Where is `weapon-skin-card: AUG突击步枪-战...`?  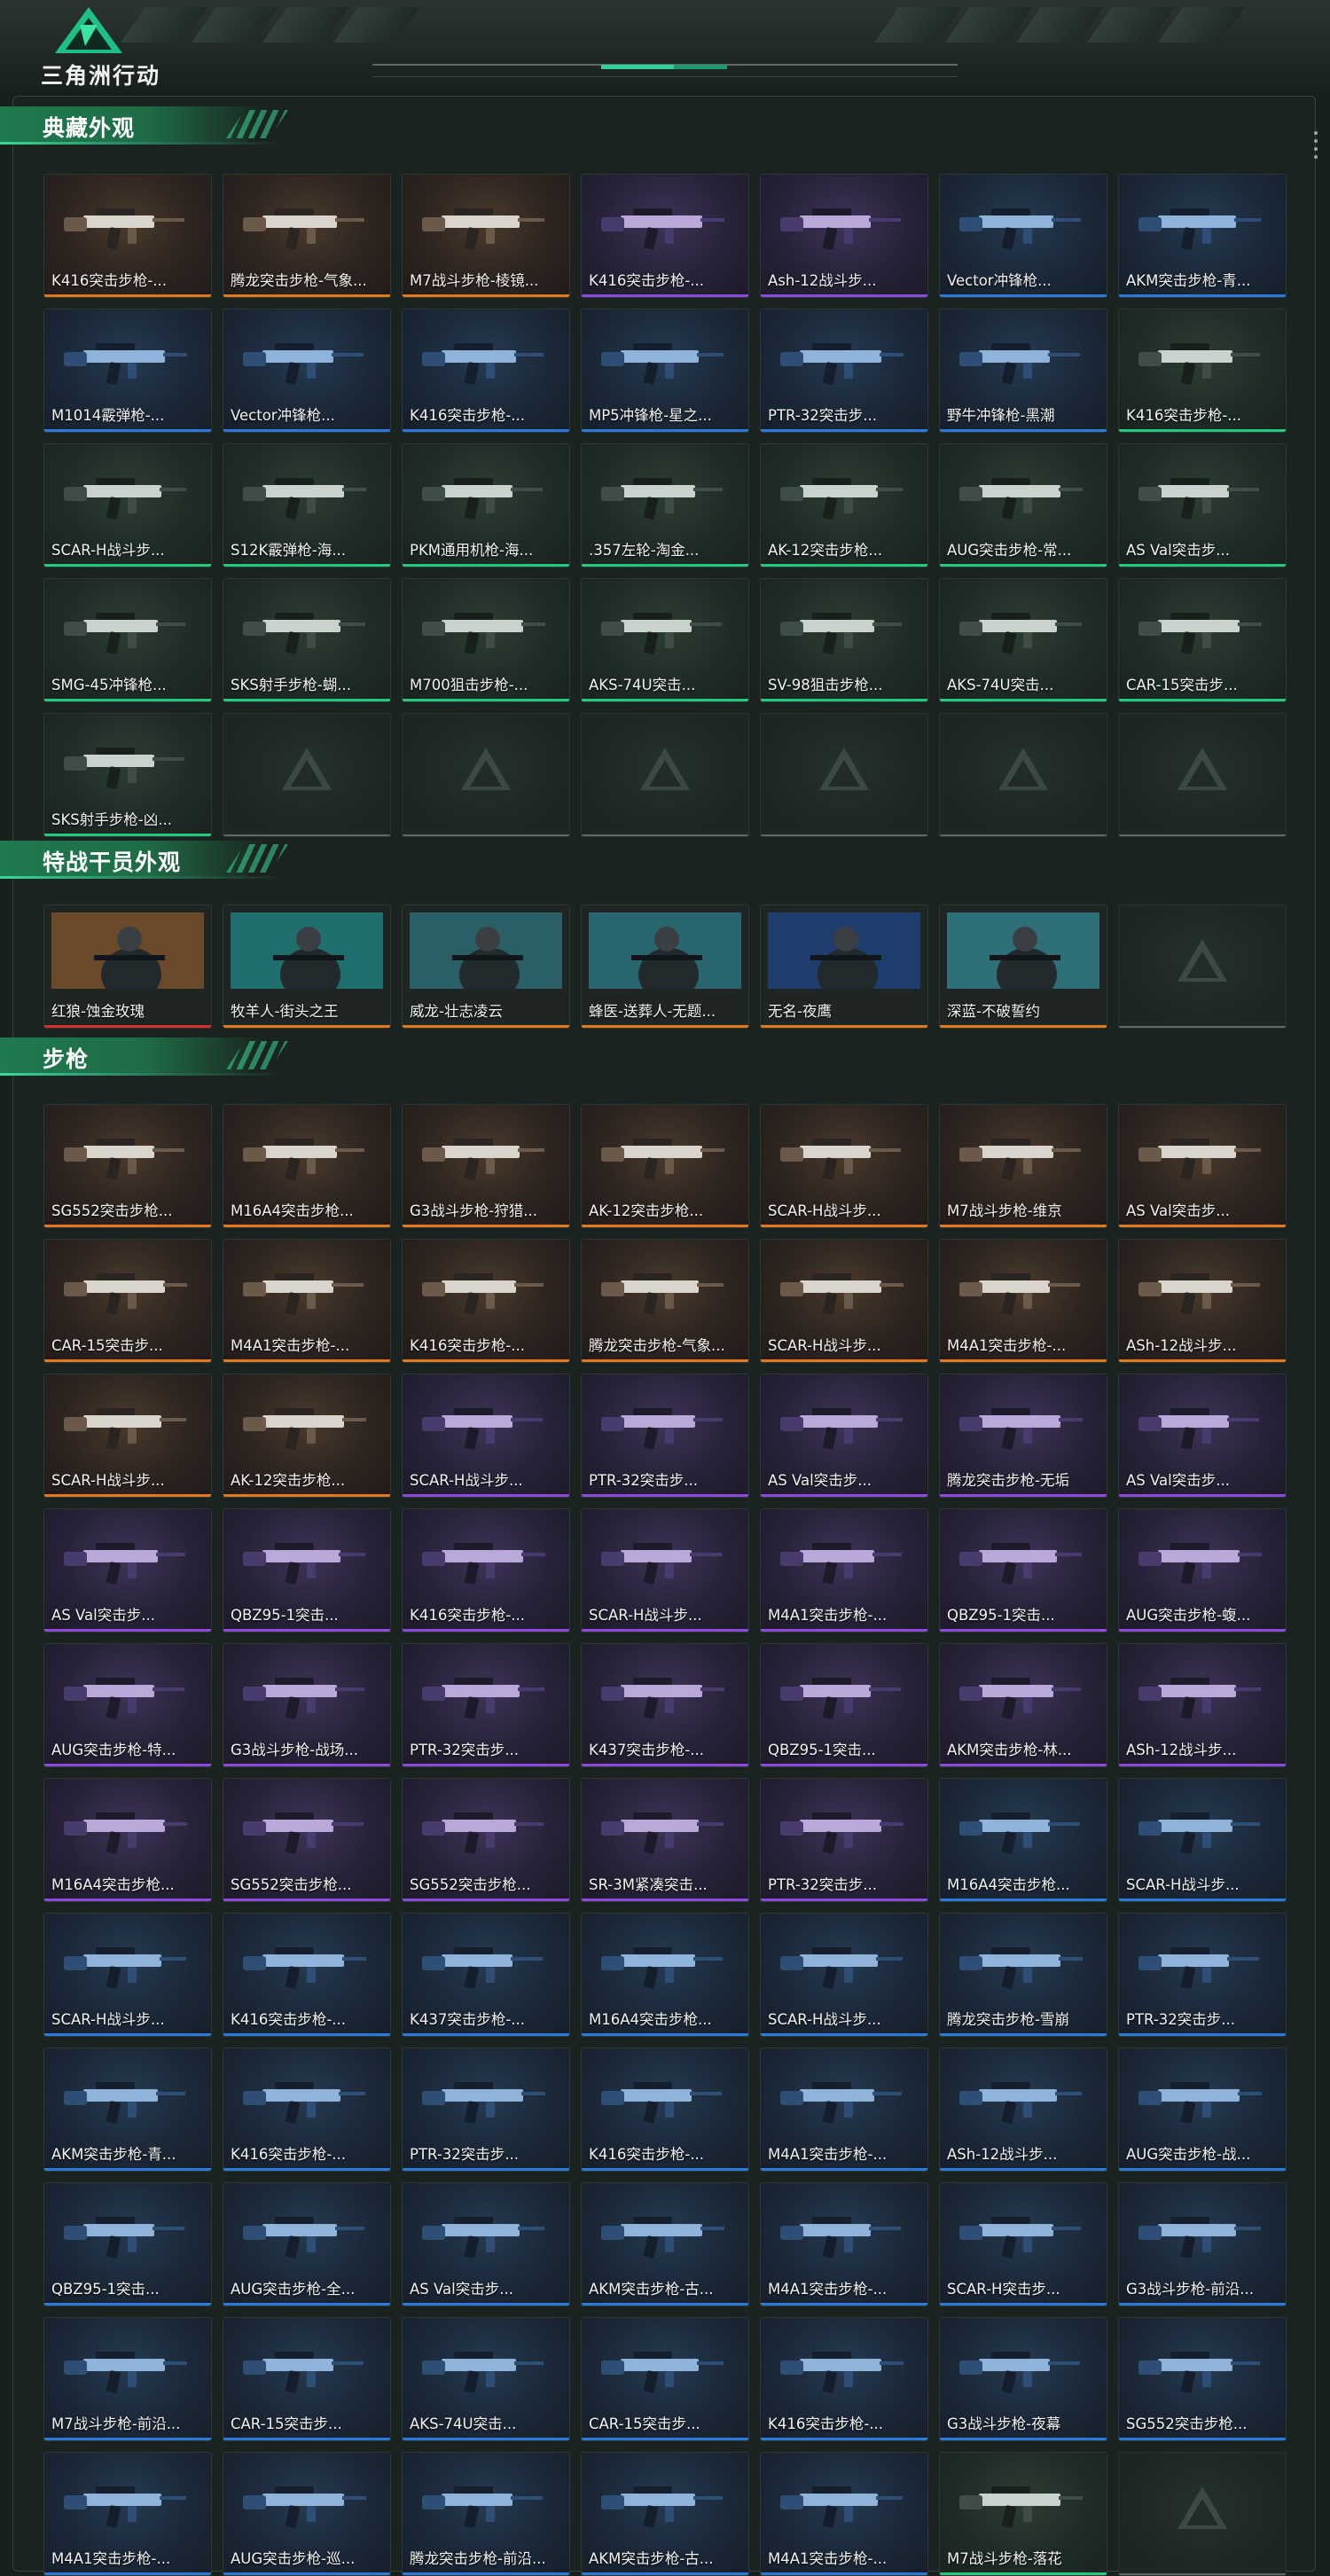
weapon-skin-card: AUG突击步枪-战... is located at coordinates (1202, 2109).